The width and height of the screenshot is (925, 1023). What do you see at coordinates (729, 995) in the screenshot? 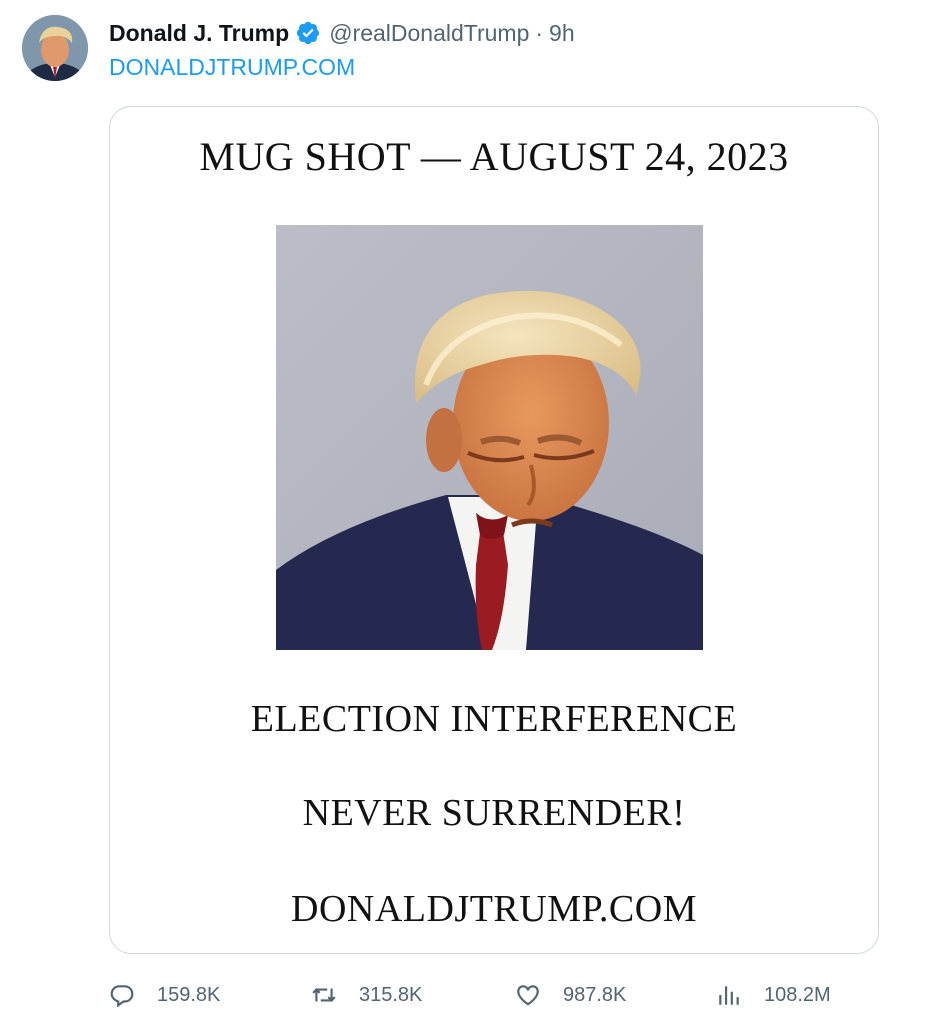
I see `views-icon` at bounding box center [729, 995].